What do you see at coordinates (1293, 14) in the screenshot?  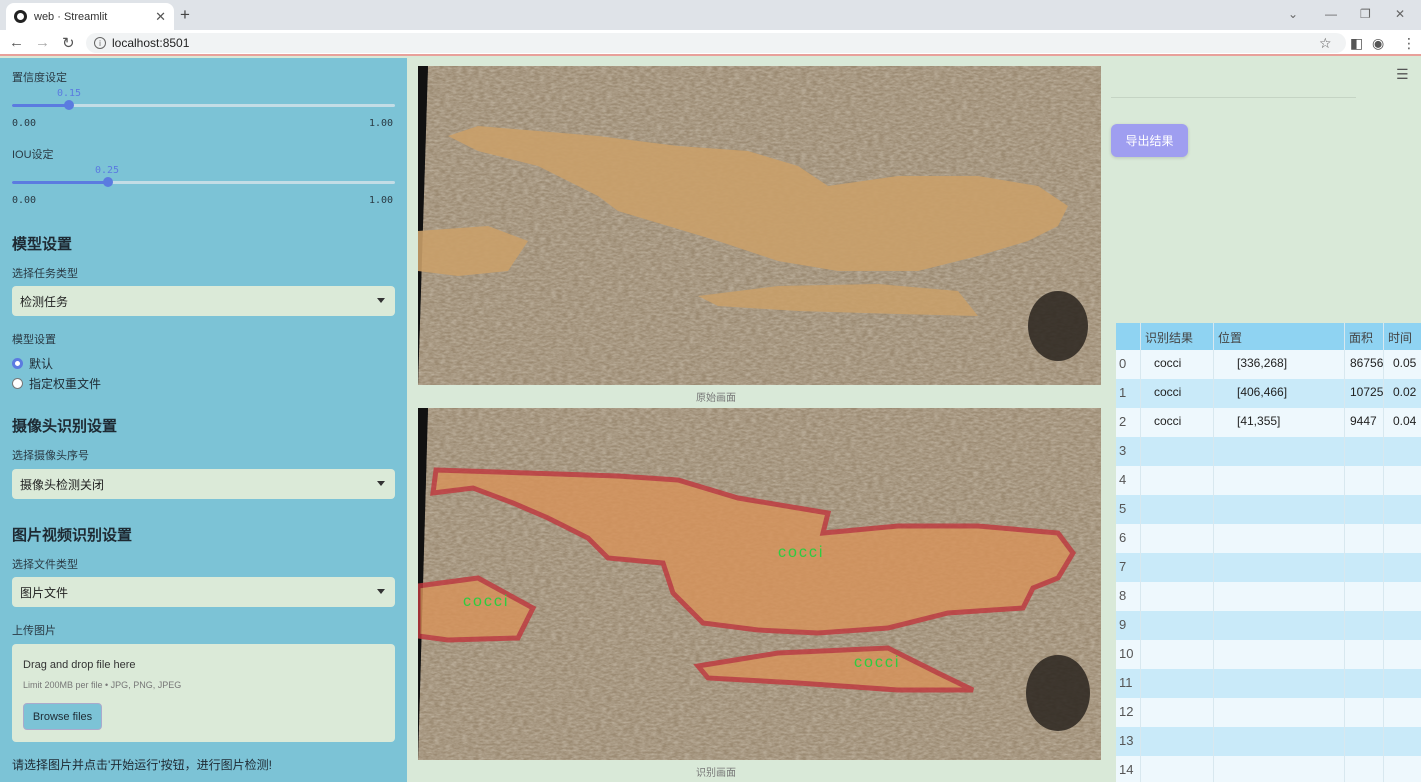 I see `tab-search-chevron-icon: ⌄` at bounding box center [1293, 14].